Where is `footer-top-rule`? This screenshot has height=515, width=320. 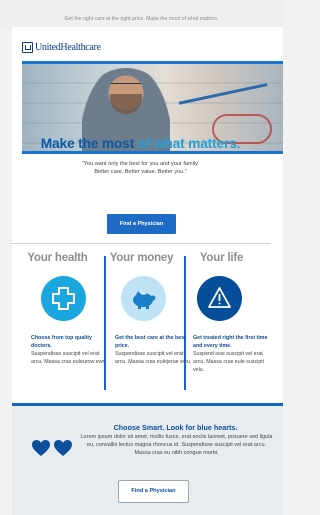 footer-top-rule is located at coordinates (147, 404).